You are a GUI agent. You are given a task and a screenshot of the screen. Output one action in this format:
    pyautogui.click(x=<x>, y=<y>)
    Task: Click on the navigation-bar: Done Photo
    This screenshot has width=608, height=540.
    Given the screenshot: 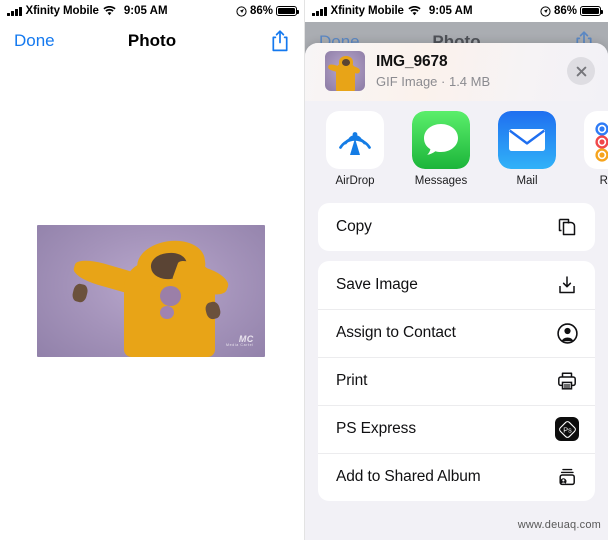 What is the action you would take?
    pyautogui.click(x=152, y=41)
    